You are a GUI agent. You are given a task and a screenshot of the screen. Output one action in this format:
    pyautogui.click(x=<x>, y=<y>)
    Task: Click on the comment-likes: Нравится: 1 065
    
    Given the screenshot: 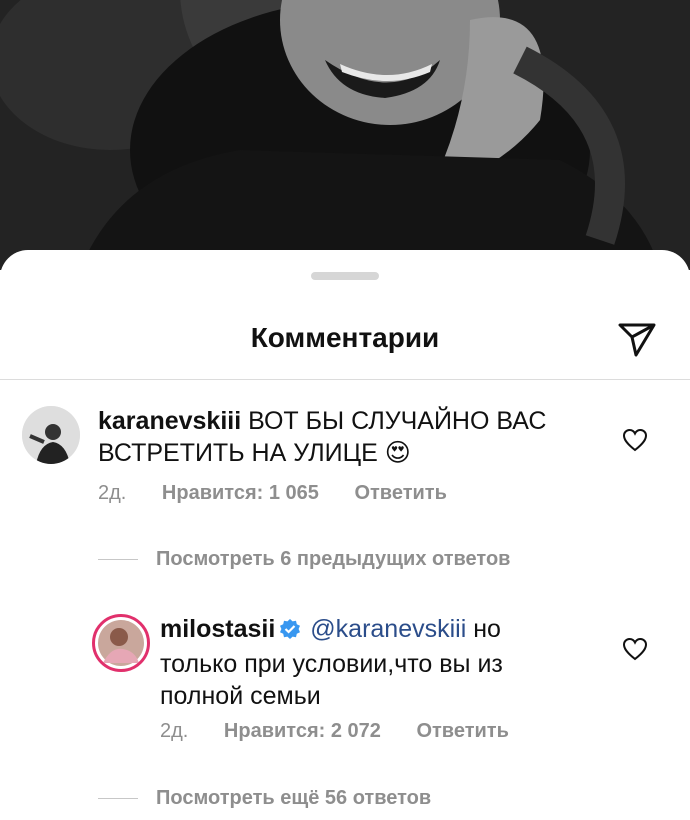 What is the action you would take?
    pyautogui.click(x=240, y=493)
    